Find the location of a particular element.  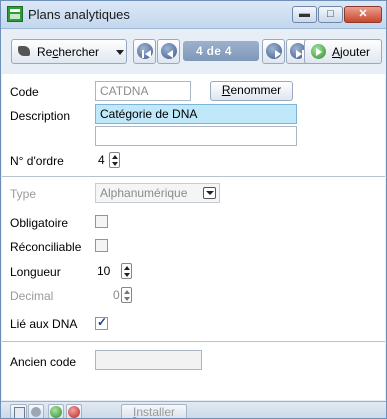

decimal-value: 0 is located at coordinates (116, 295).